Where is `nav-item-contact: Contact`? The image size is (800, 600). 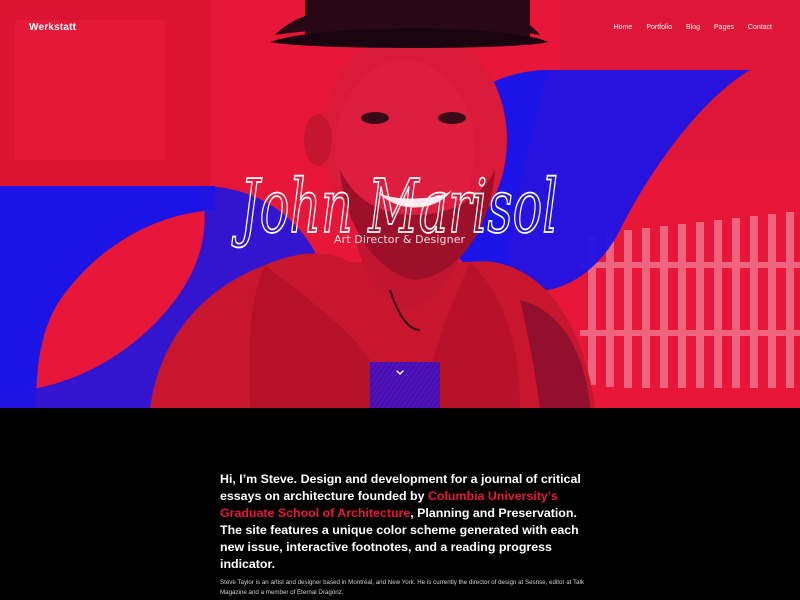
nav-item-contact: Contact is located at coordinates (760, 27).